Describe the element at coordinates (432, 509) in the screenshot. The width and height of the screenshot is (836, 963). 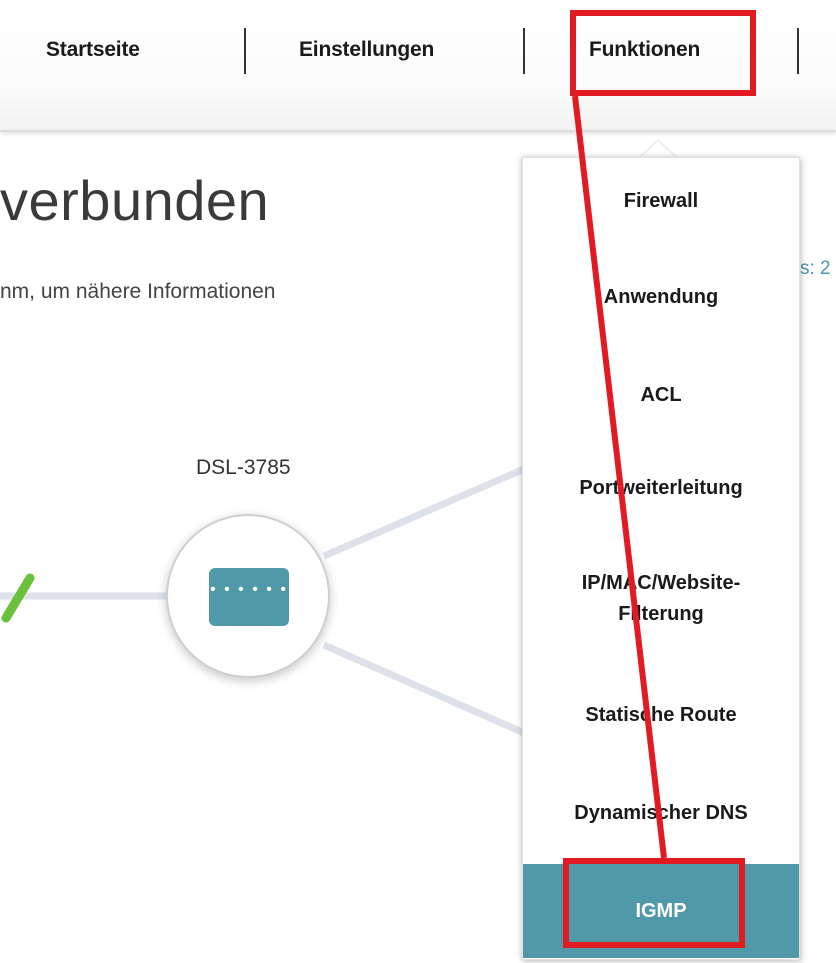
I see `topology-link-upper` at that location.